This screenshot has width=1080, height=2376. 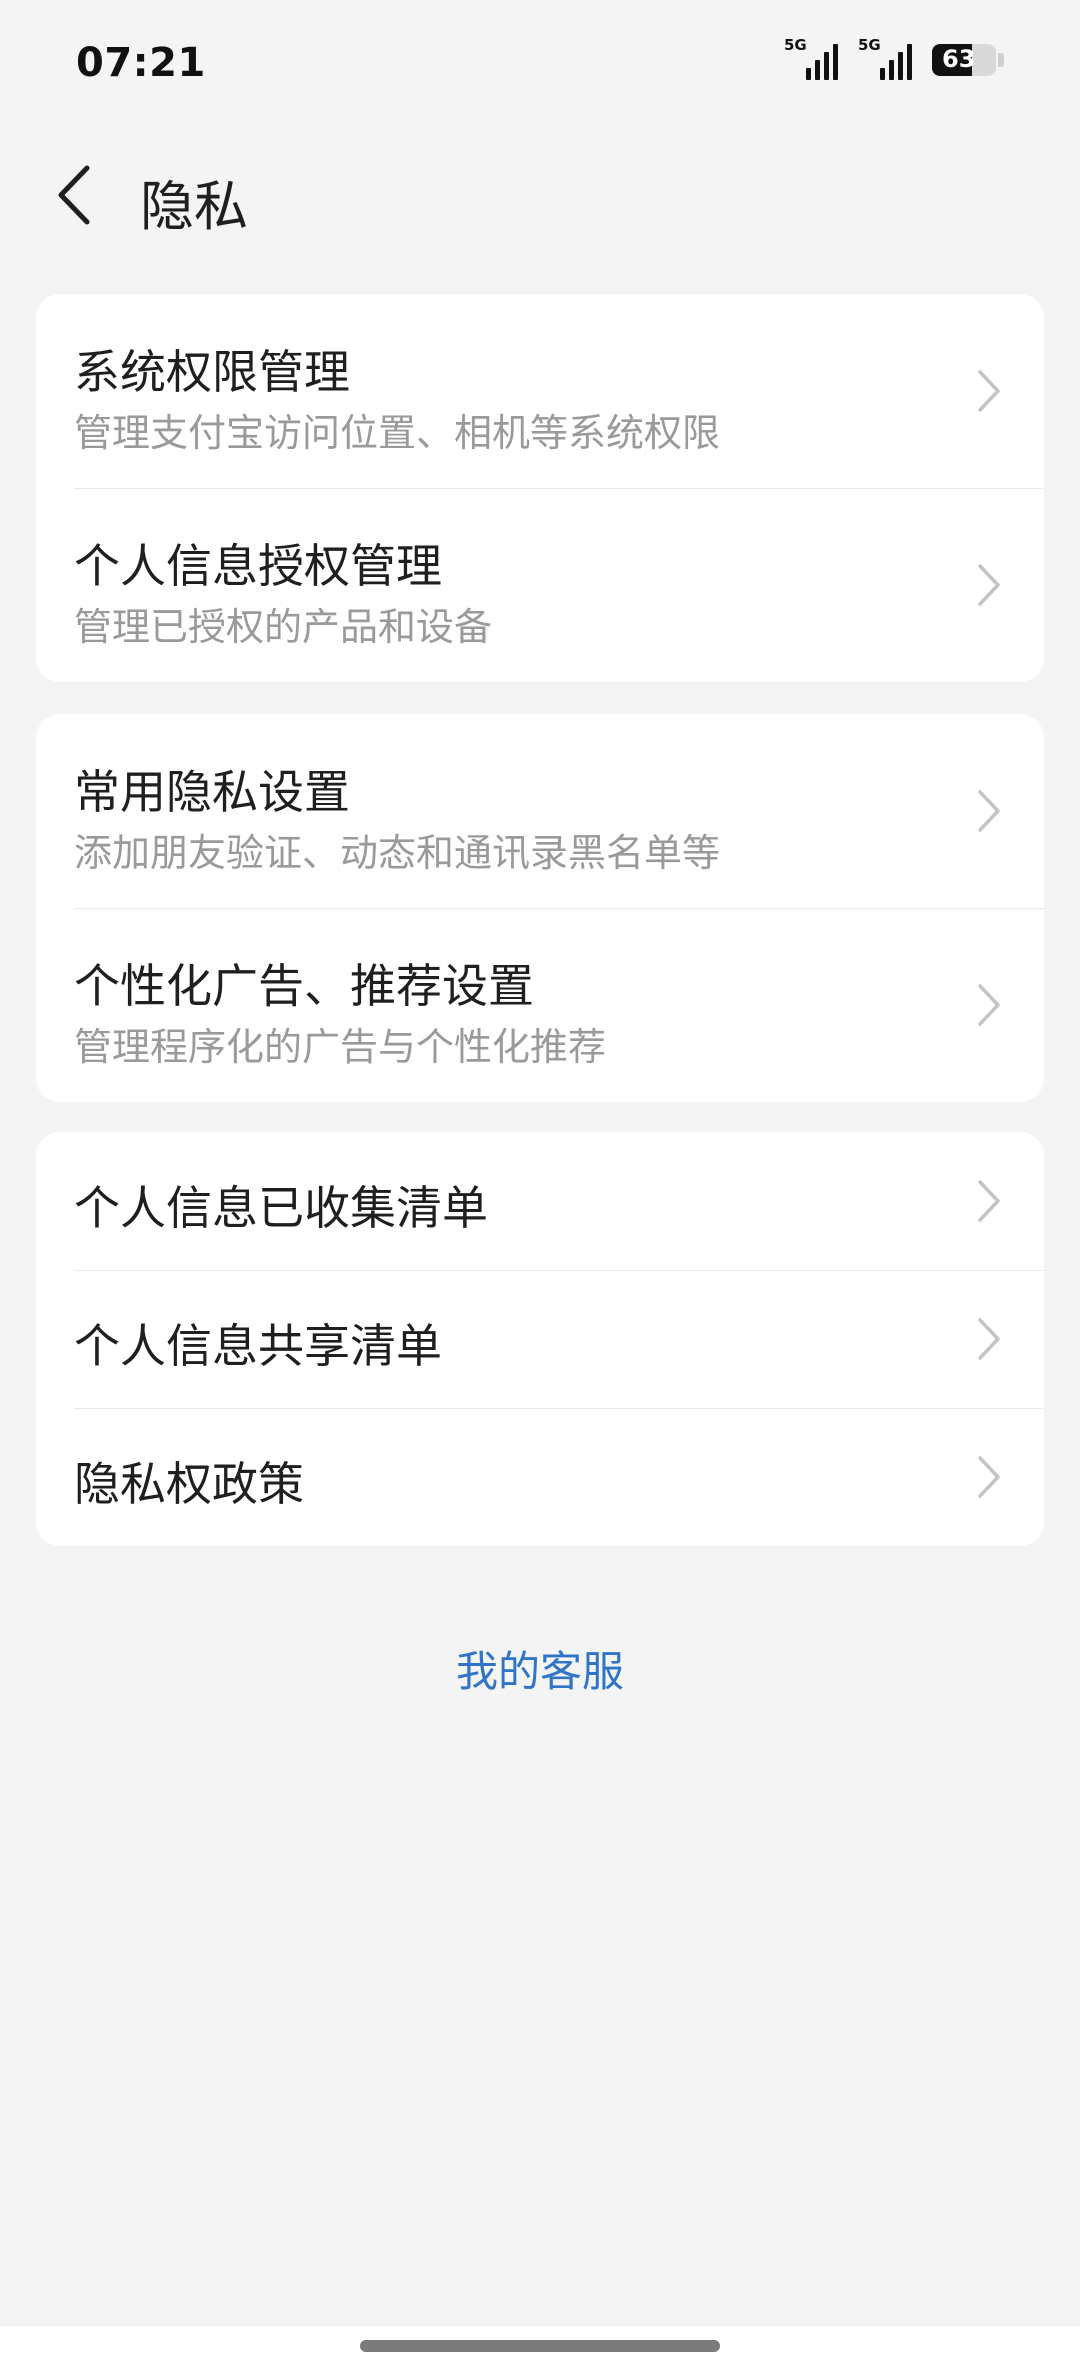 What do you see at coordinates (811, 58) in the screenshot?
I see `signal-5g-icon: 5G` at bounding box center [811, 58].